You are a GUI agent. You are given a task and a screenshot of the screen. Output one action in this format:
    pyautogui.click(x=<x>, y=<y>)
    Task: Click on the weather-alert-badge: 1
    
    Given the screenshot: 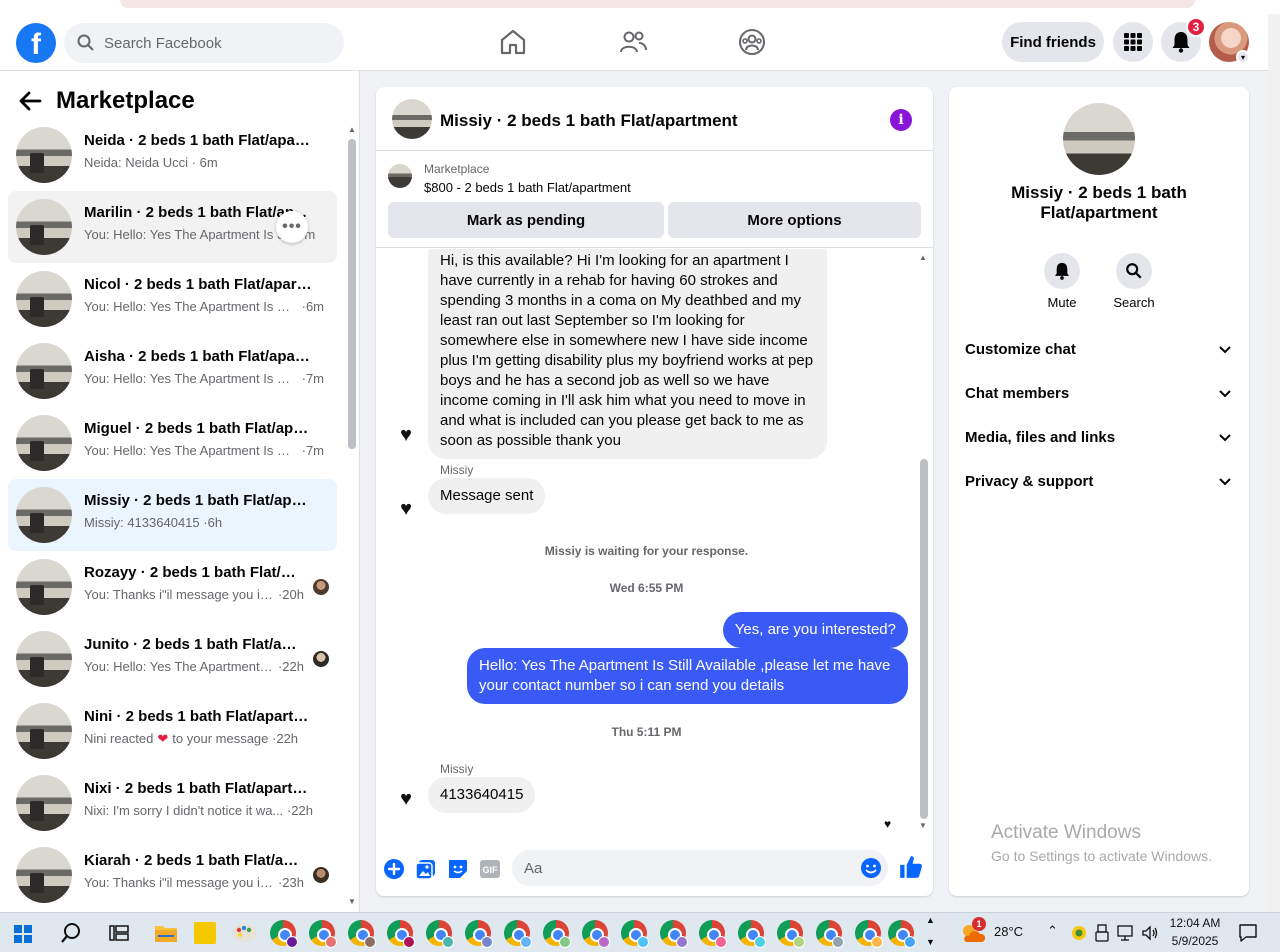 What is the action you would take?
    pyautogui.click(x=979, y=924)
    